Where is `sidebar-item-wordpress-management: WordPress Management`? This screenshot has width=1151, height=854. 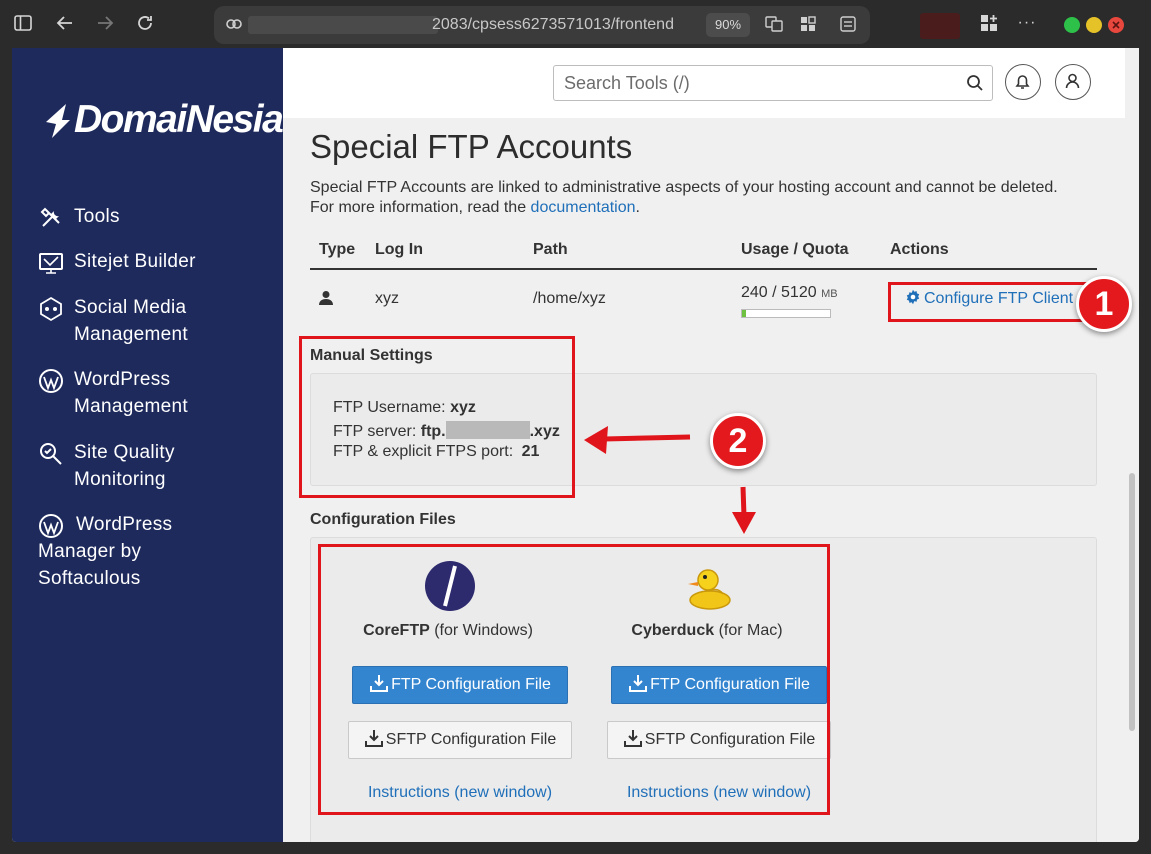 sidebar-item-wordpress-management: WordPress Management is located at coordinates (143, 393).